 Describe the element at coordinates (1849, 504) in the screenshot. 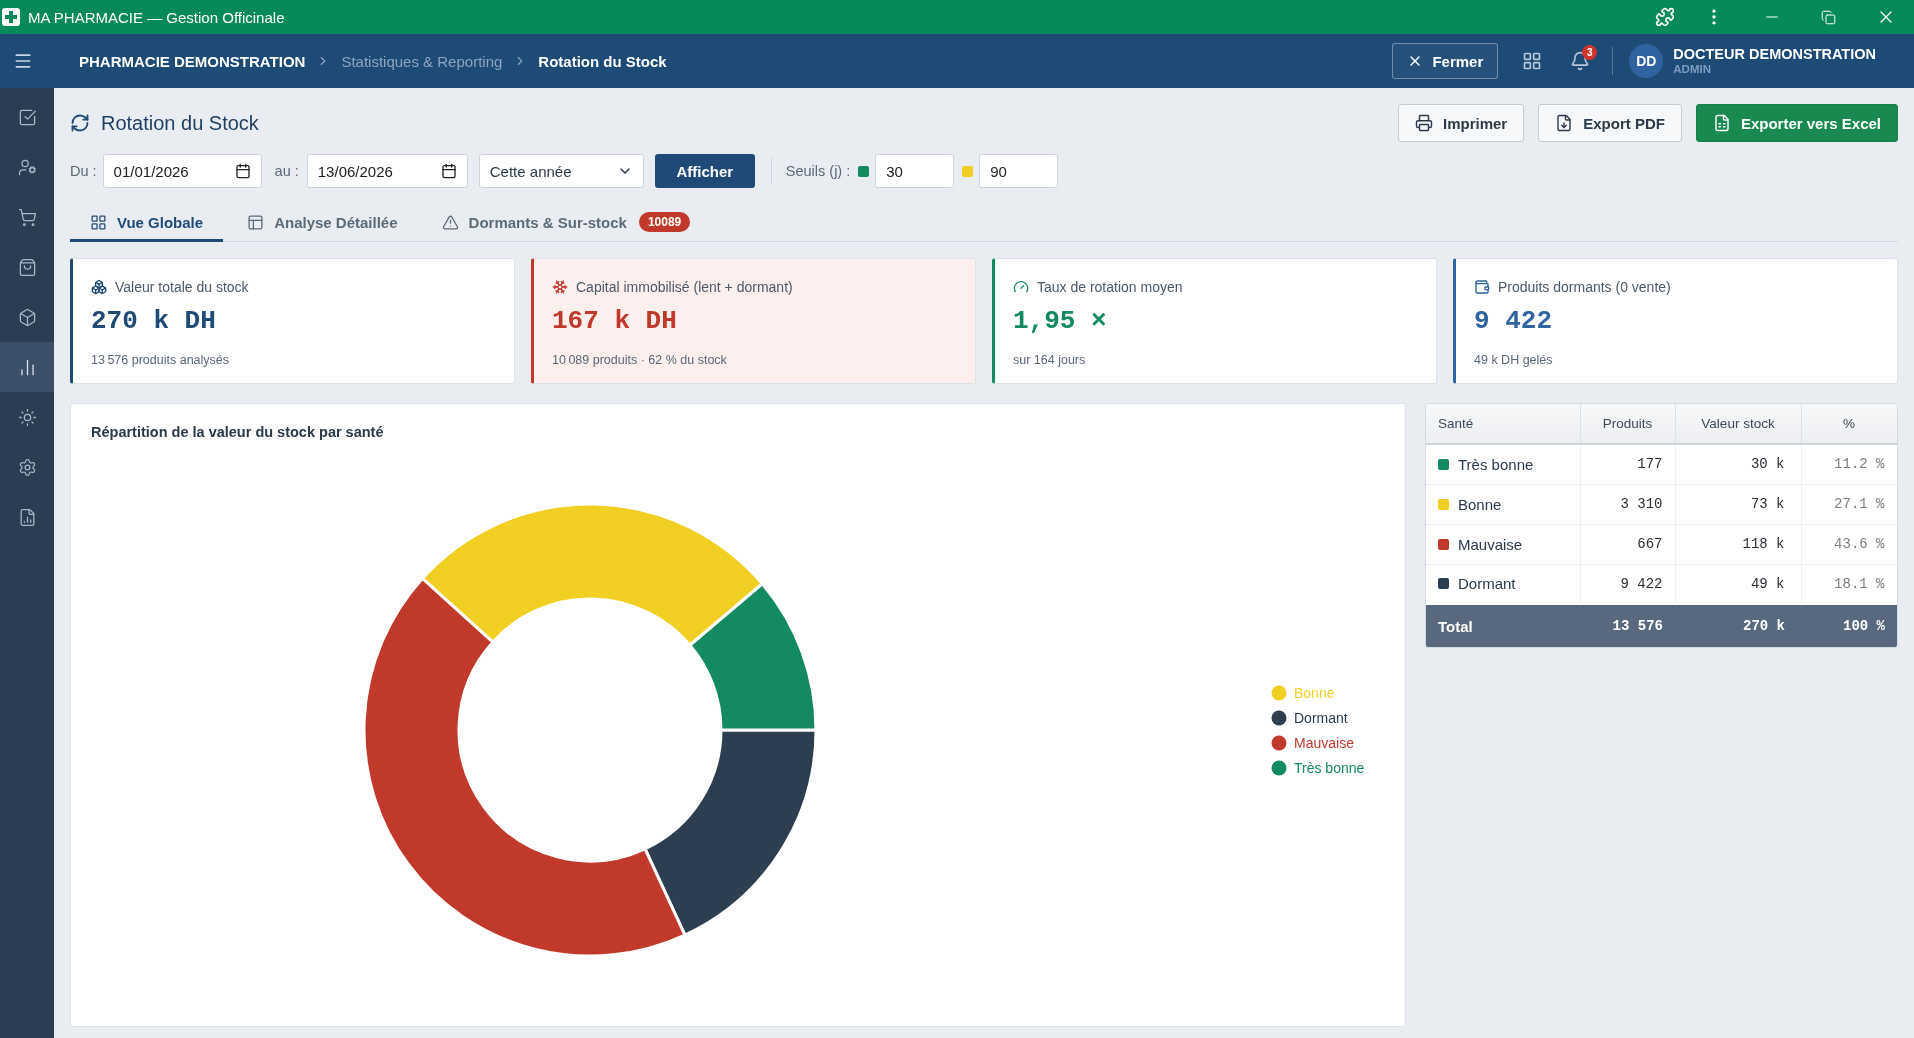

I see `table-cell: 27.1 %` at that location.